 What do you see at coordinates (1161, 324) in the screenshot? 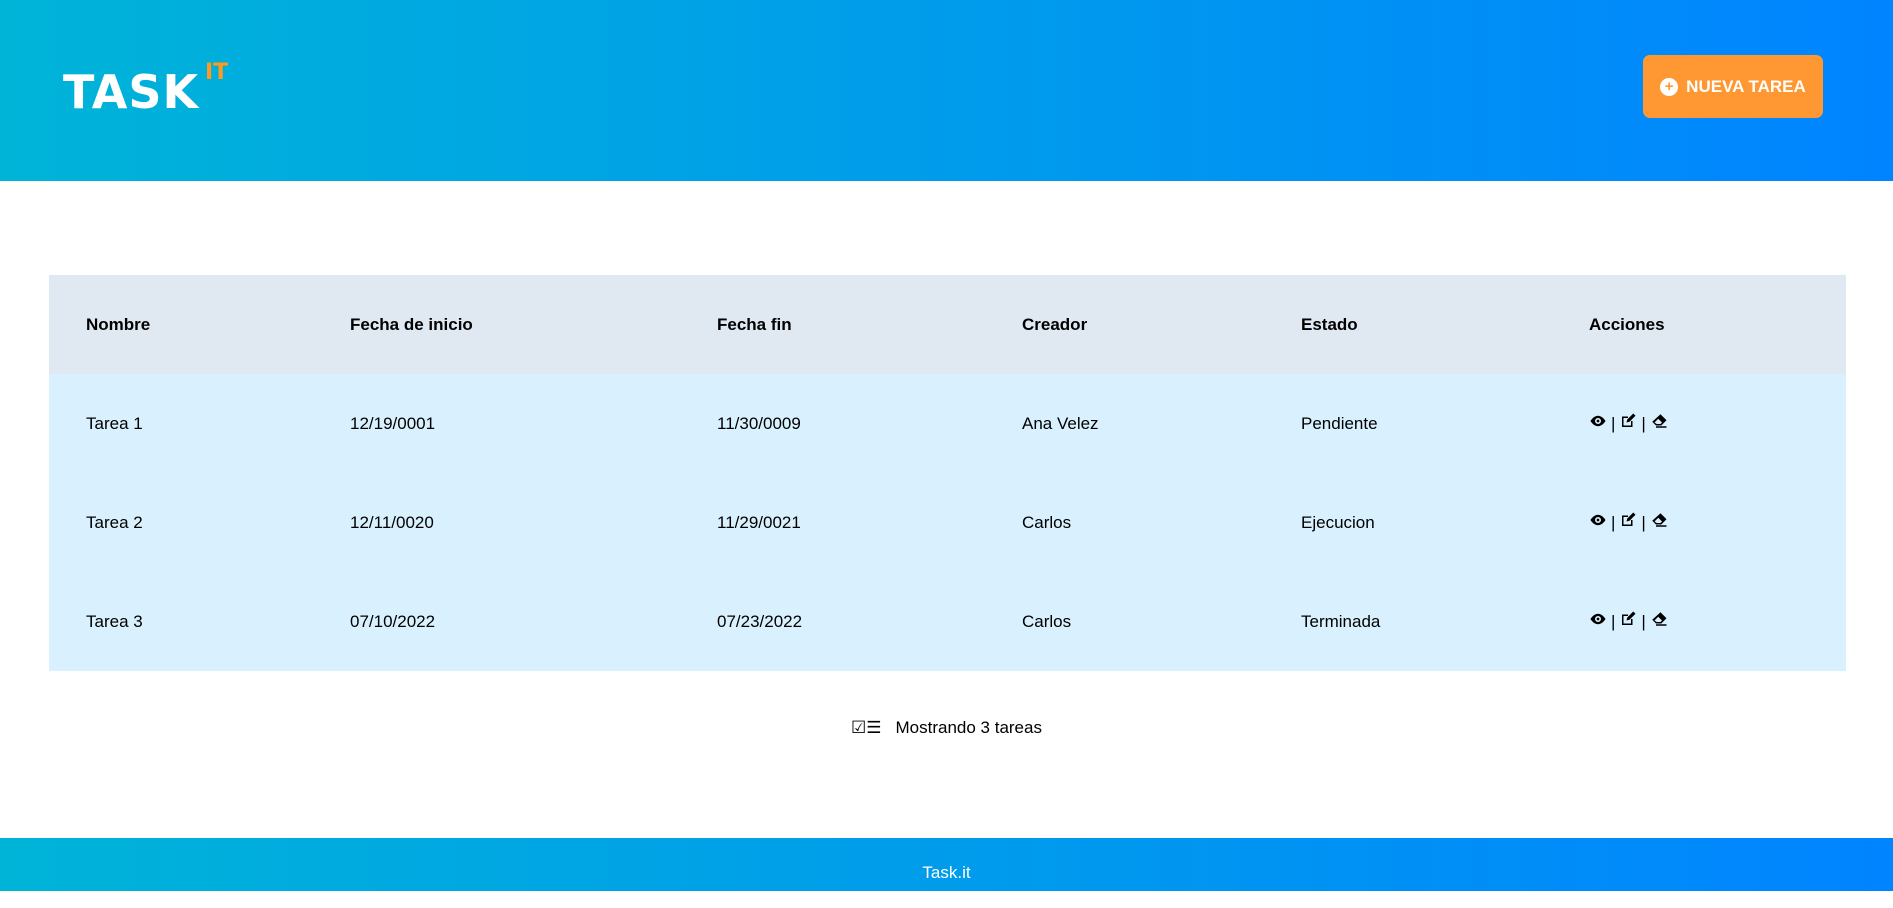
I see `col-creador: Creador` at bounding box center [1161, 324].